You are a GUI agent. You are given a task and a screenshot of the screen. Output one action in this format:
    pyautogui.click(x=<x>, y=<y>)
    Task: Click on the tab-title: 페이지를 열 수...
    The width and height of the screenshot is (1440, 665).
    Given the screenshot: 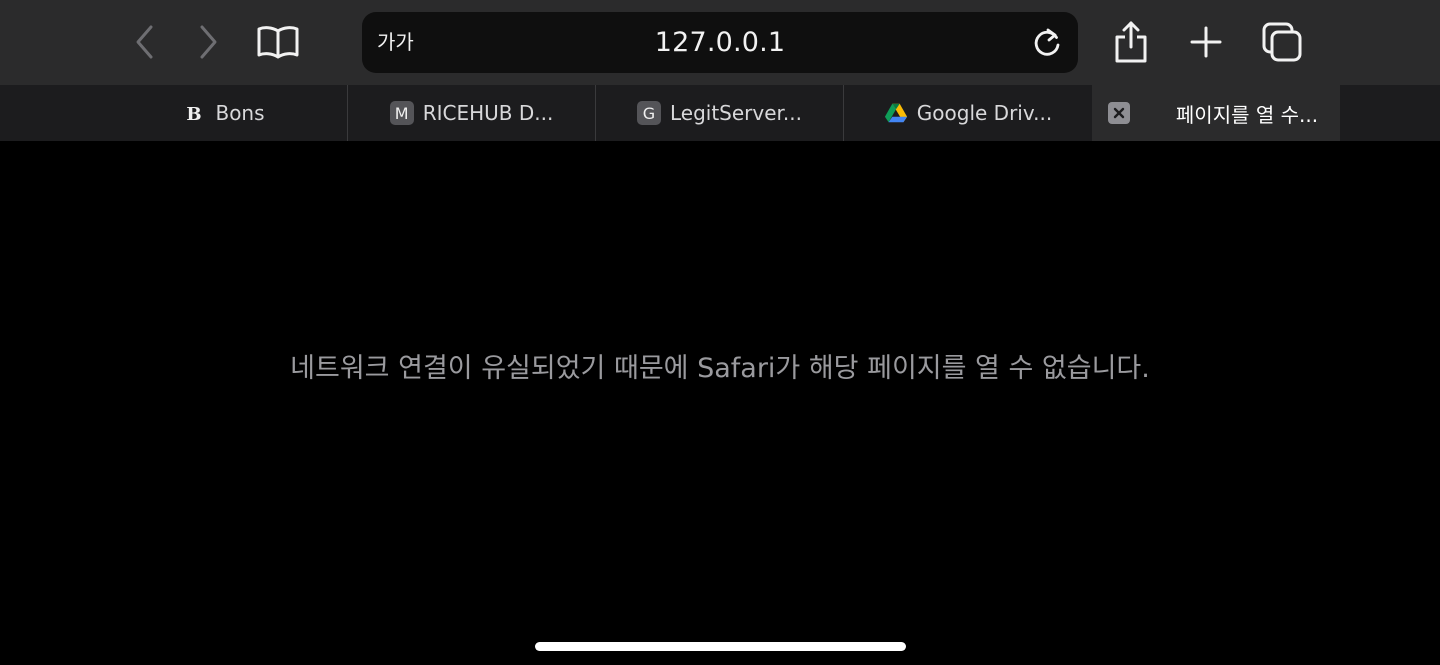 What is the action you would take?
    pyautogui.click(x=1247, y=114)
    